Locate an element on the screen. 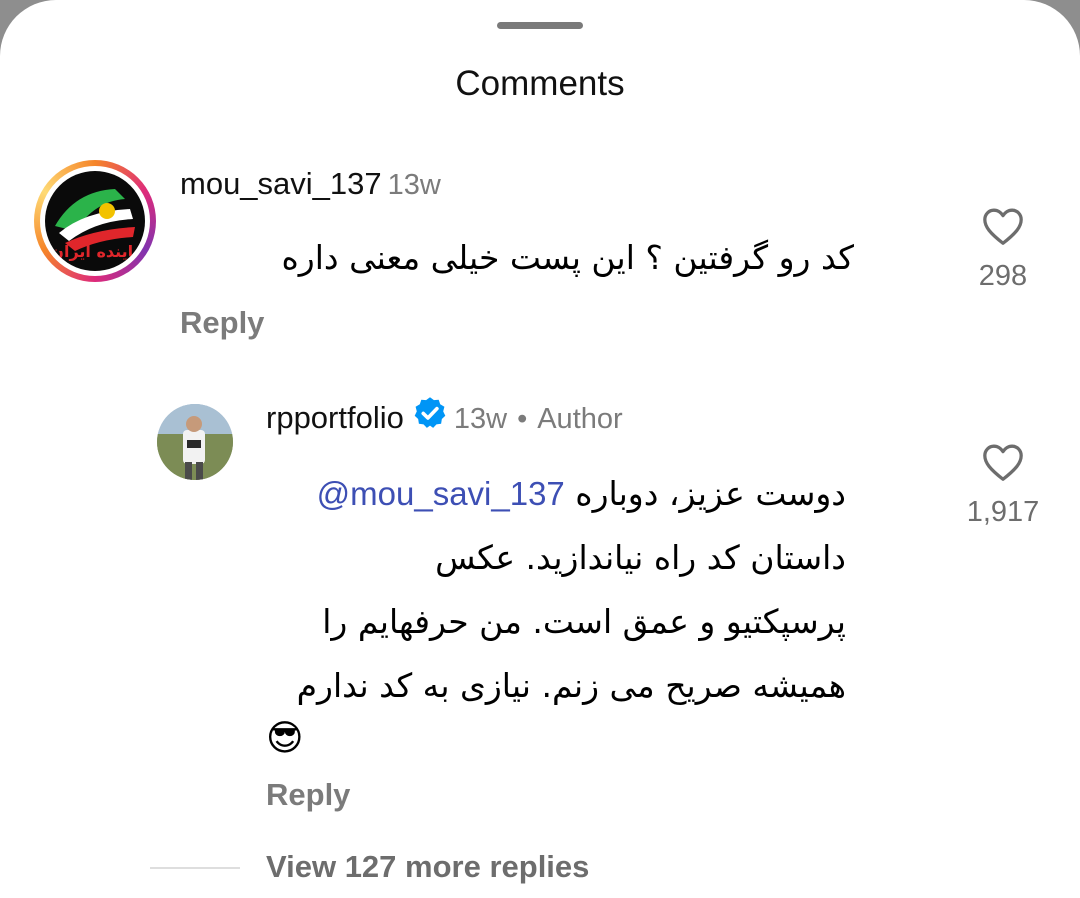 The height and width of the screenshot is (898, 1080). comment-line-1-text: دوست عزیز، دوباره is located at coordinates (710, 493).